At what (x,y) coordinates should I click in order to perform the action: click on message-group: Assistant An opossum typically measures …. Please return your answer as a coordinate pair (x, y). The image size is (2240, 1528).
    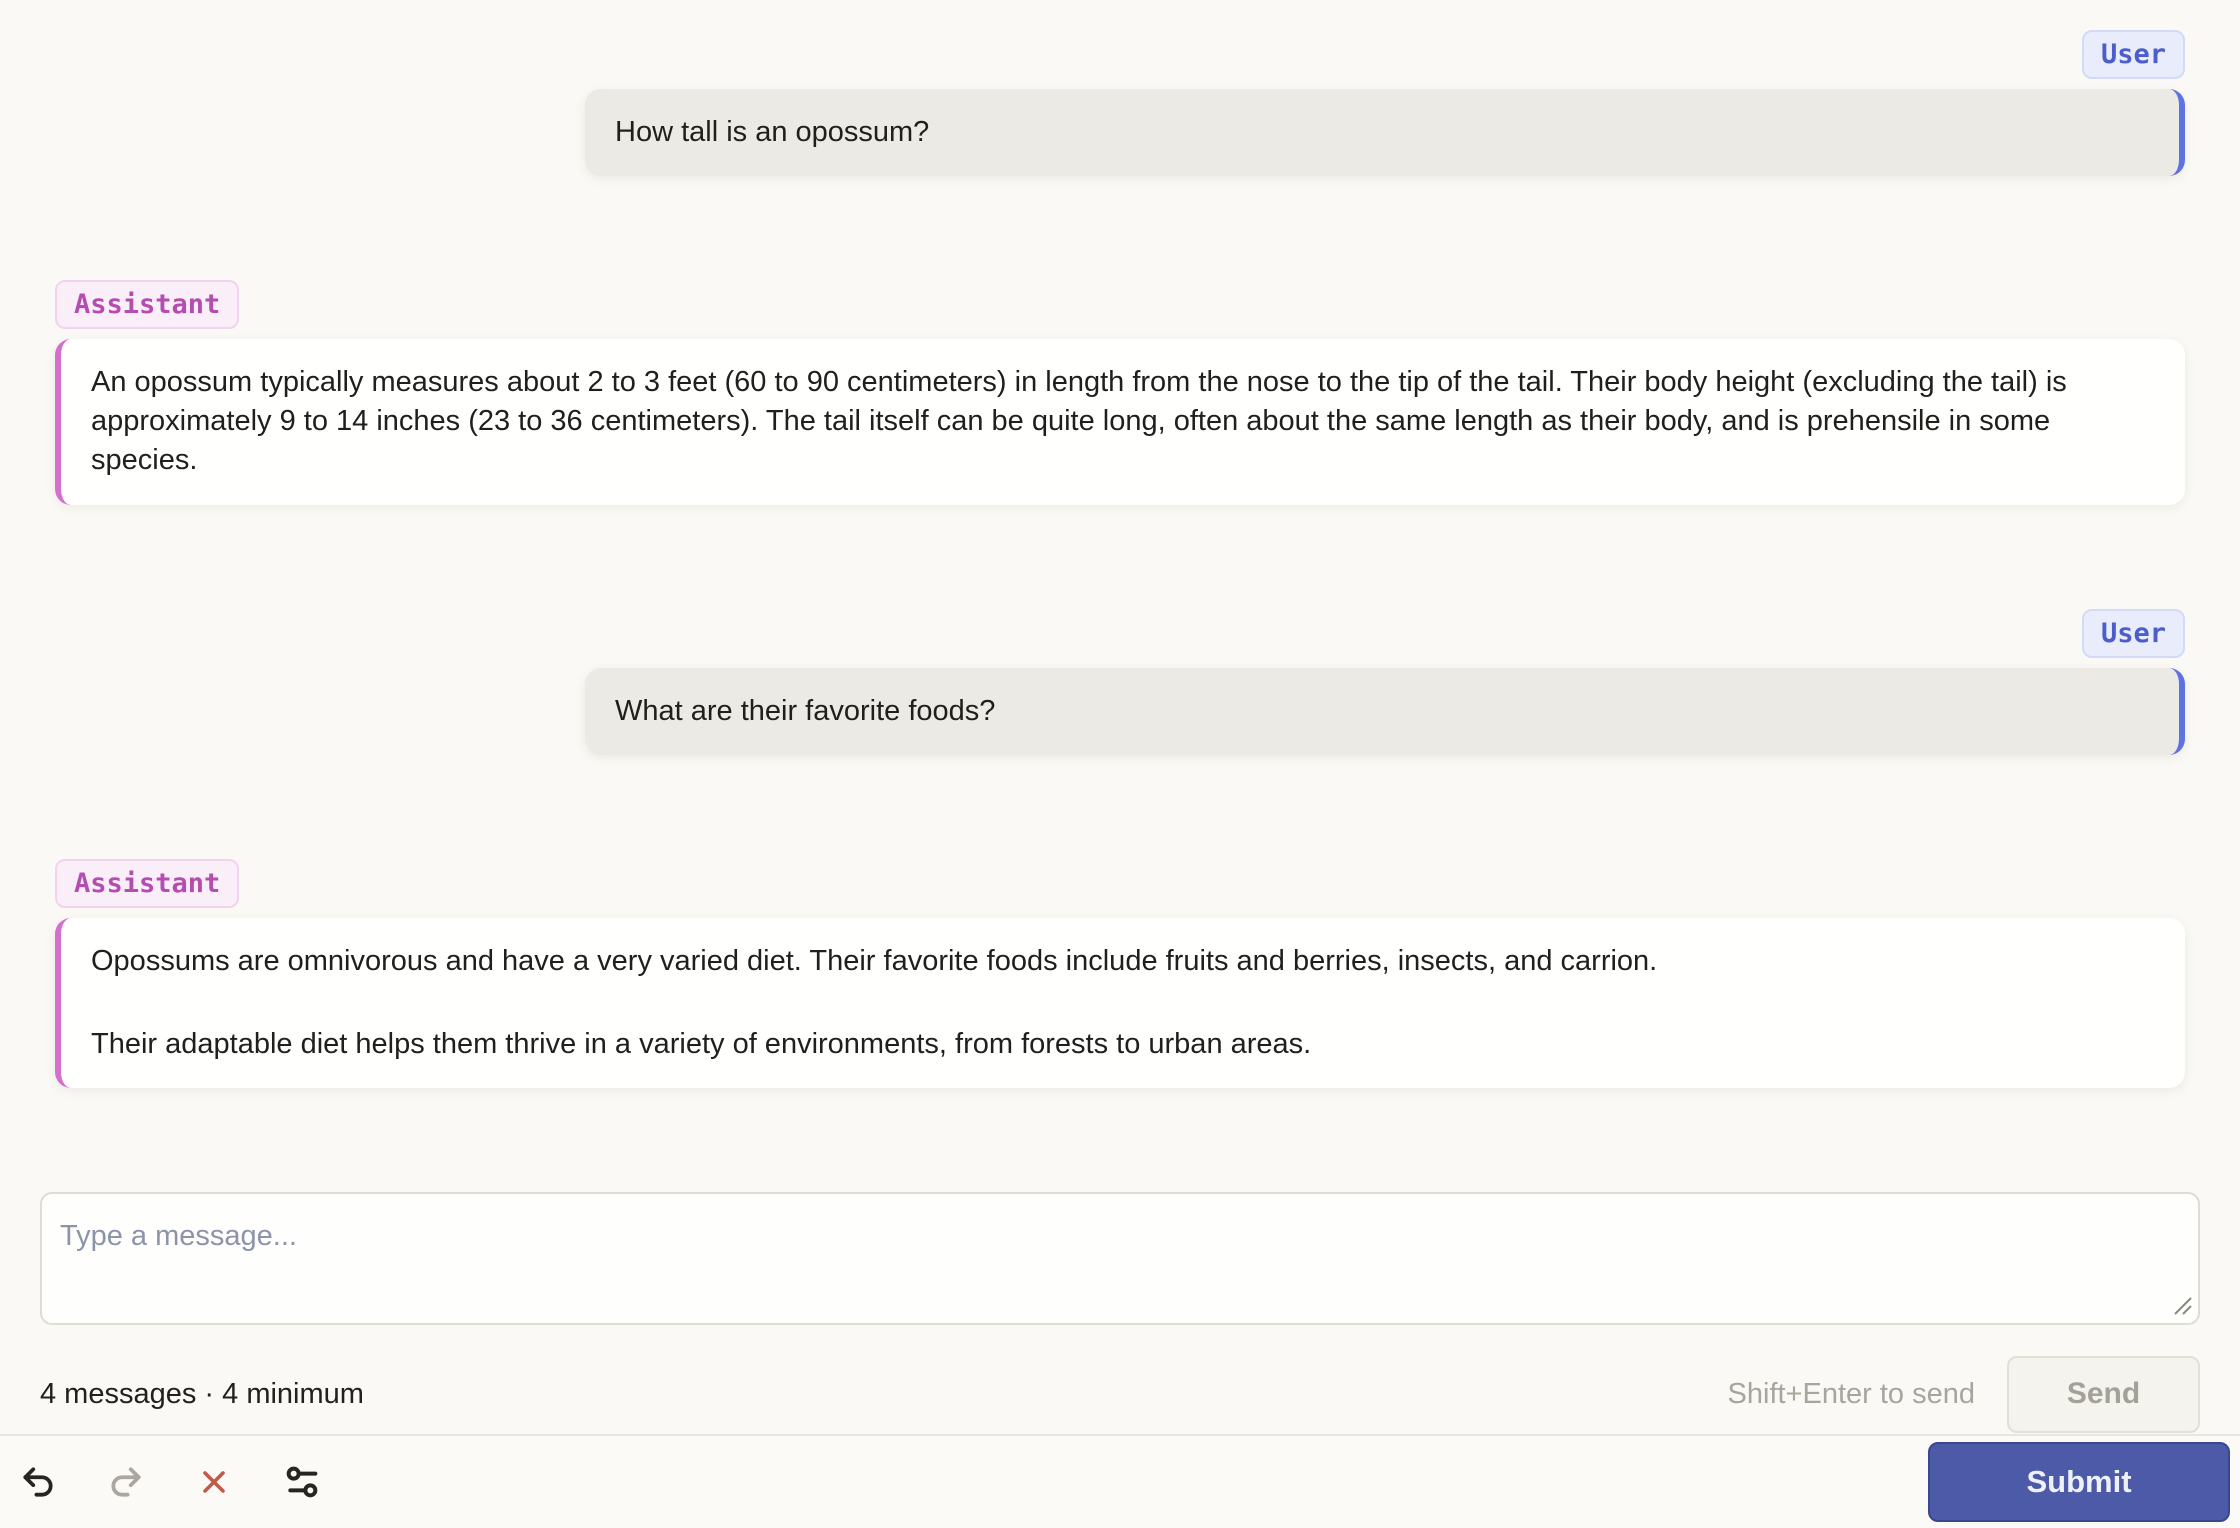
    Looking at the image, I should click on (1120, 392).